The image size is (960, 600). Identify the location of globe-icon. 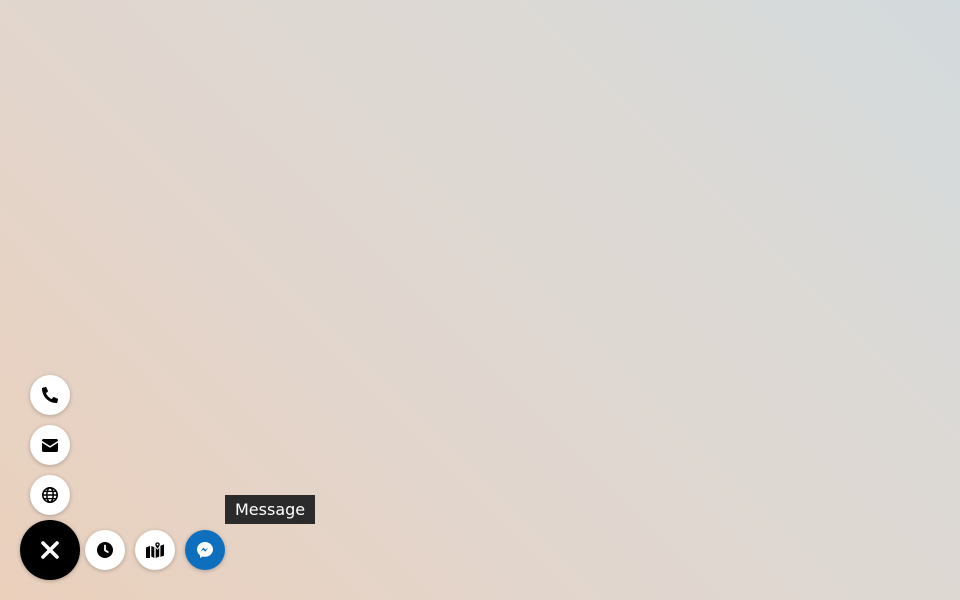
(50, 495).